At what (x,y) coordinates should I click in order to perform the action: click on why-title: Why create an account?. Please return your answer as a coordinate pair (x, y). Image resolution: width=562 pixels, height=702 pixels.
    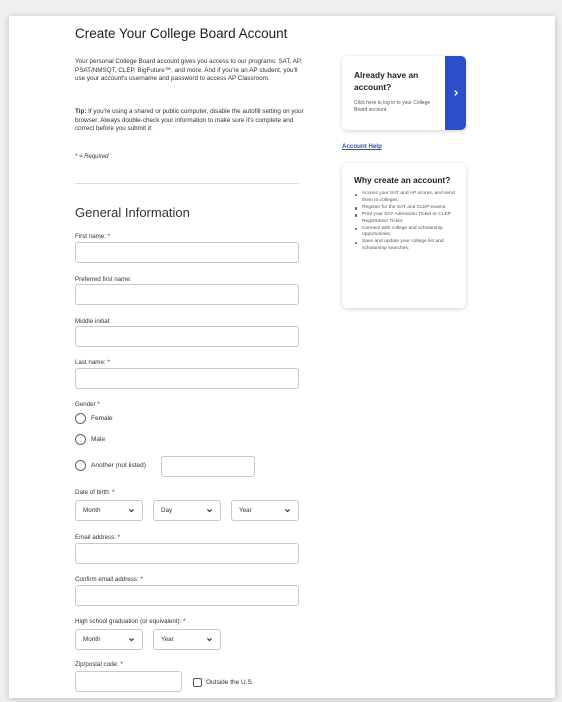
    Looking at the image, I should click on (402, 180).